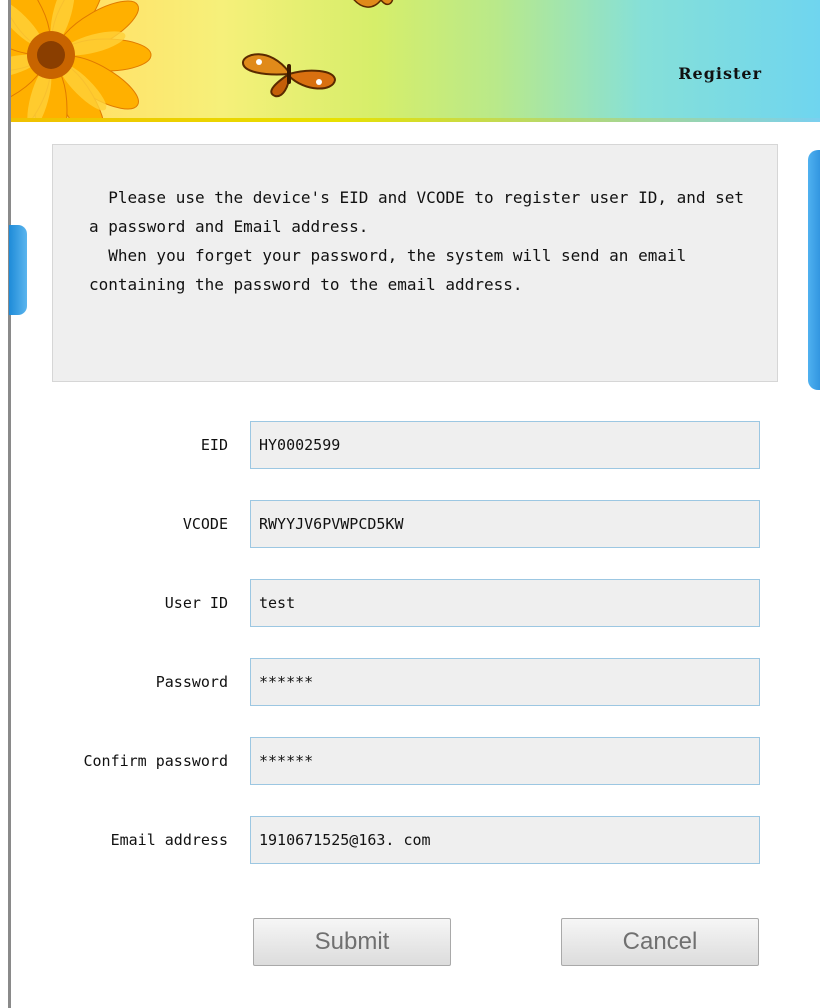 Image resolution: width=820 pixels, height=1008 pixels. I want to click on header-divider, so click(415, 120).